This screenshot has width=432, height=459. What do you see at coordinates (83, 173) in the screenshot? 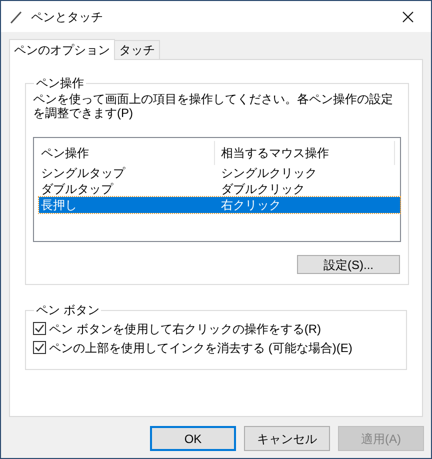
I see `list-cell-text: シングルタップ` at bounding box center [83, 173].